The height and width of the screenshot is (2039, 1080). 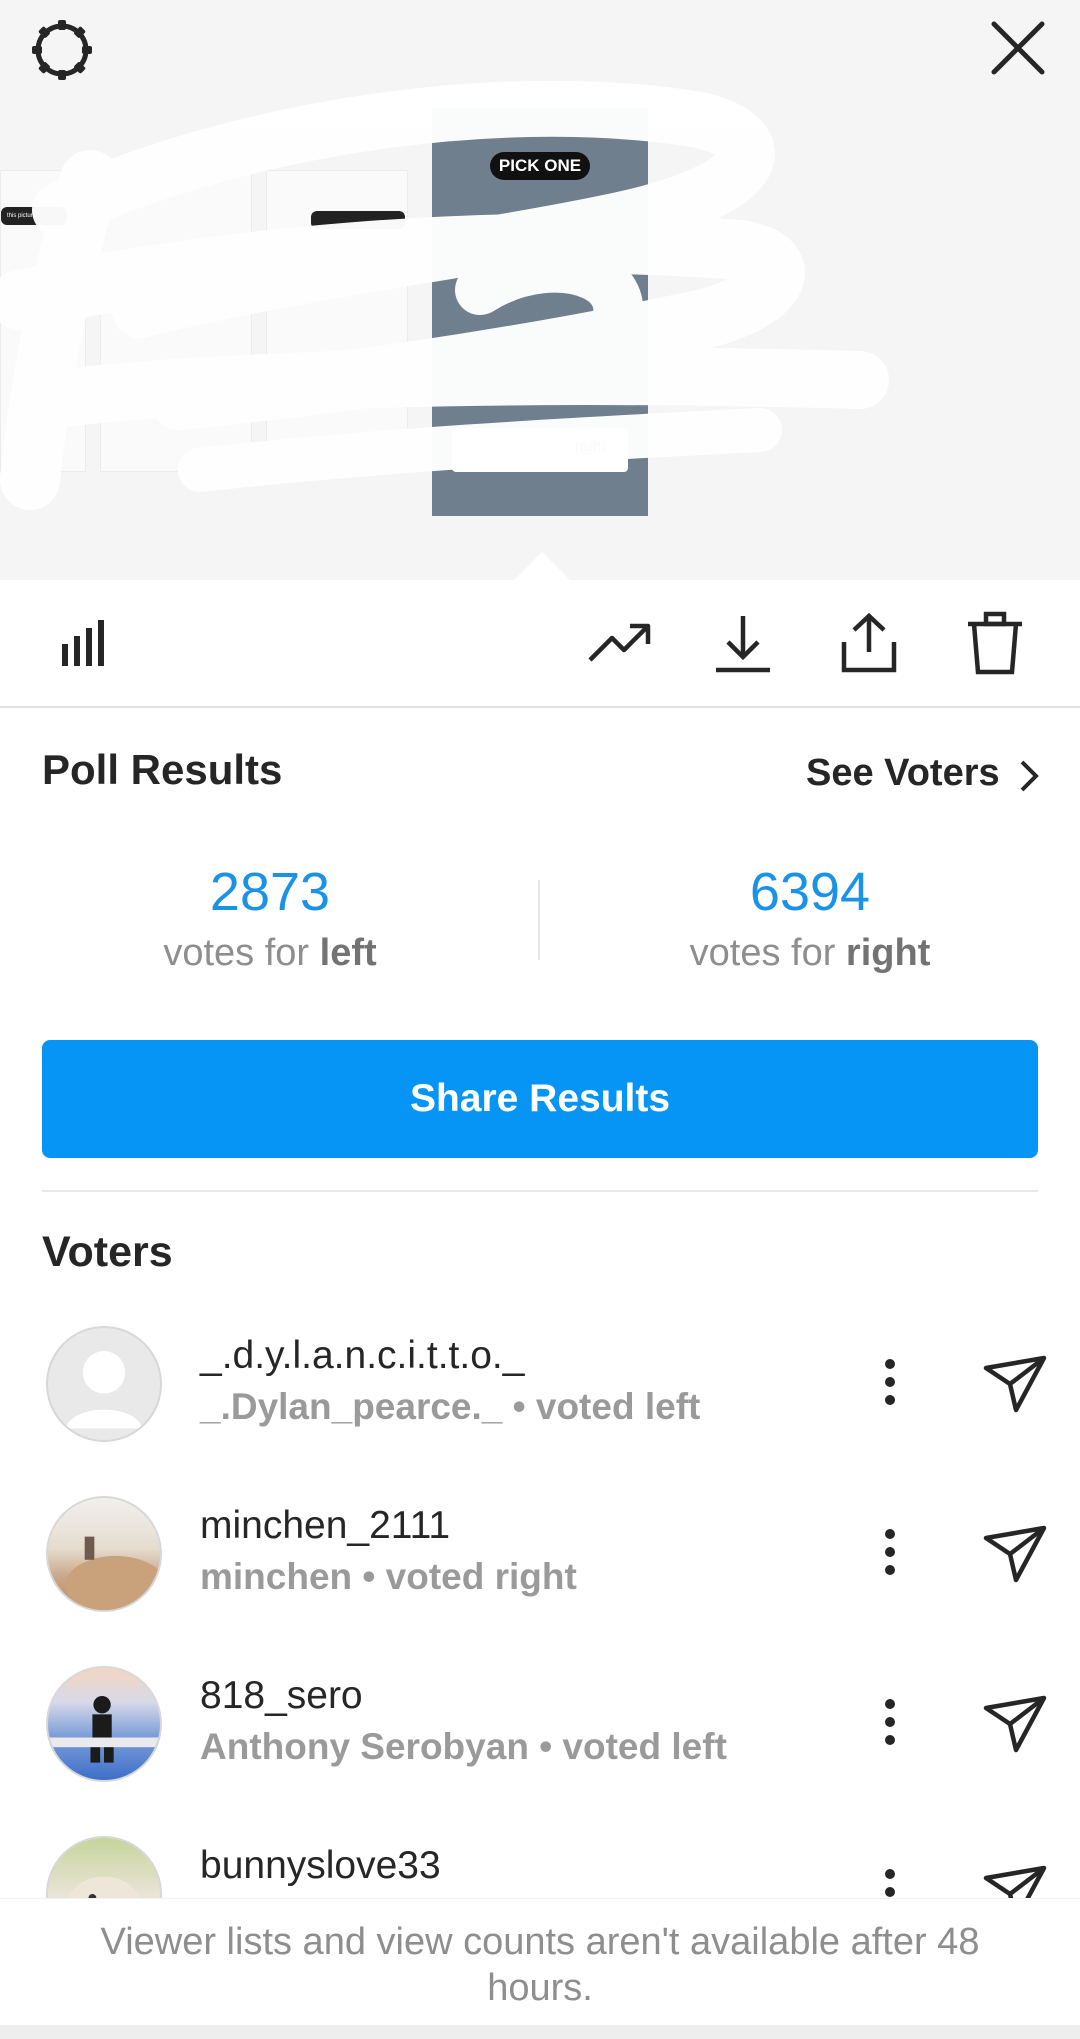 I want to click on download-icon, so click(x=743, y=643).